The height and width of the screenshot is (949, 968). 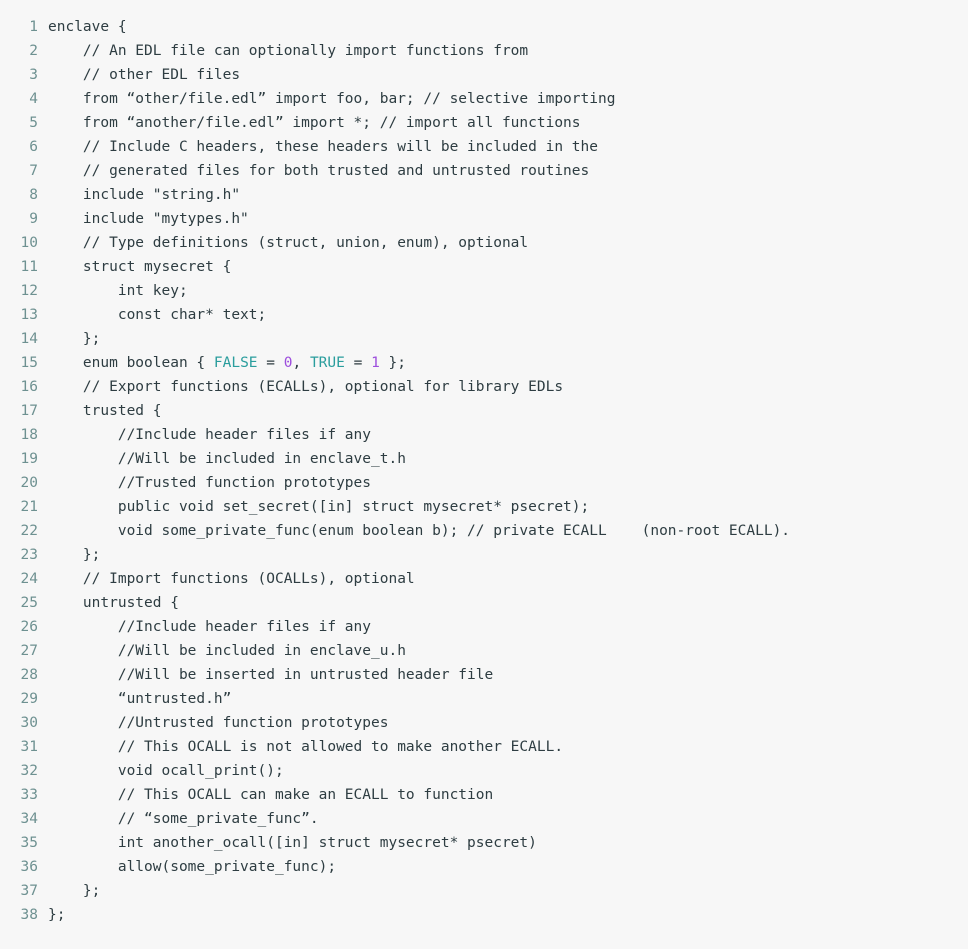 What do you see at coordinates (144, 75) in the screenshot?
I see `line-content: // other EDL files` at bounding box center [144, 75].